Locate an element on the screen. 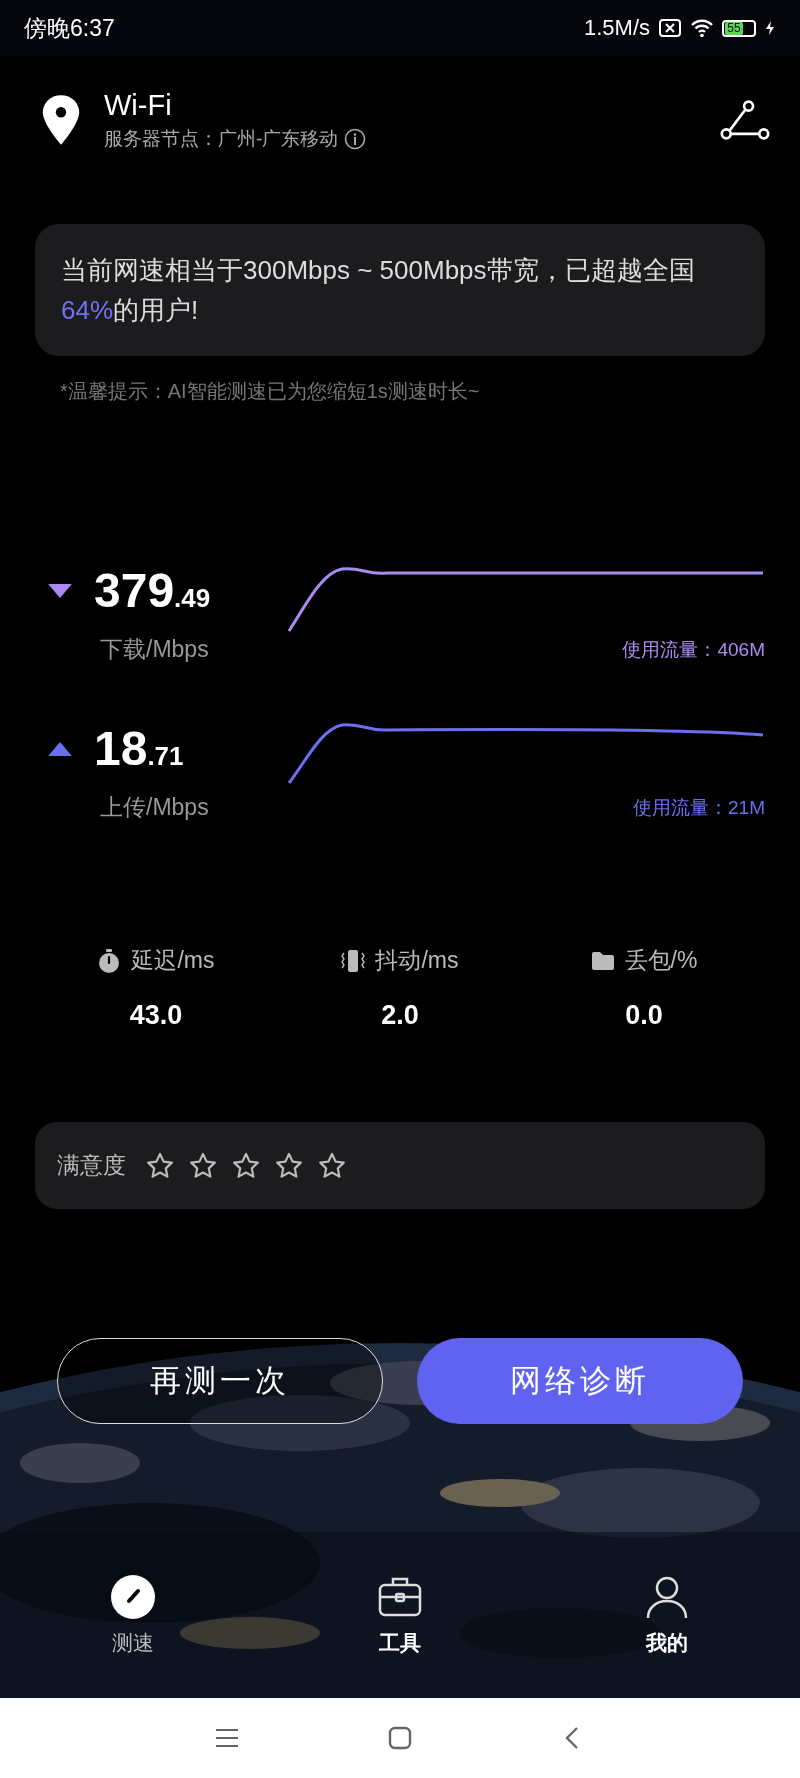  speed-summary: 当前网速相当于300Mbps ~ 500Mbps带宽，已超越全国 64%的用户! is located at coordinates (378, 290).